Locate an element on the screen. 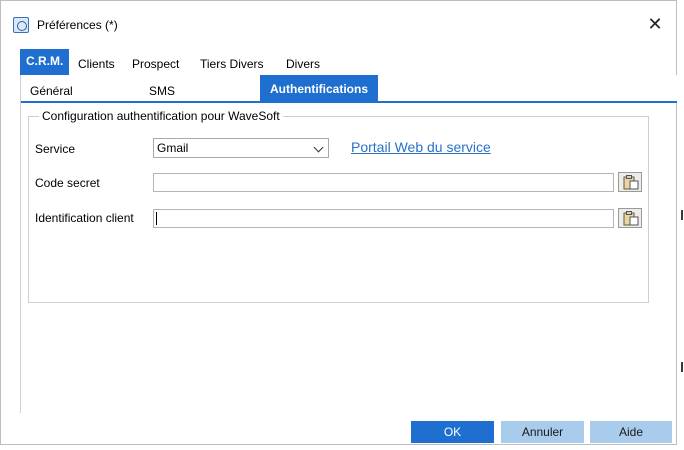  tab-tiers-divers: Tiers Divers is located at coordinates (232, 64).